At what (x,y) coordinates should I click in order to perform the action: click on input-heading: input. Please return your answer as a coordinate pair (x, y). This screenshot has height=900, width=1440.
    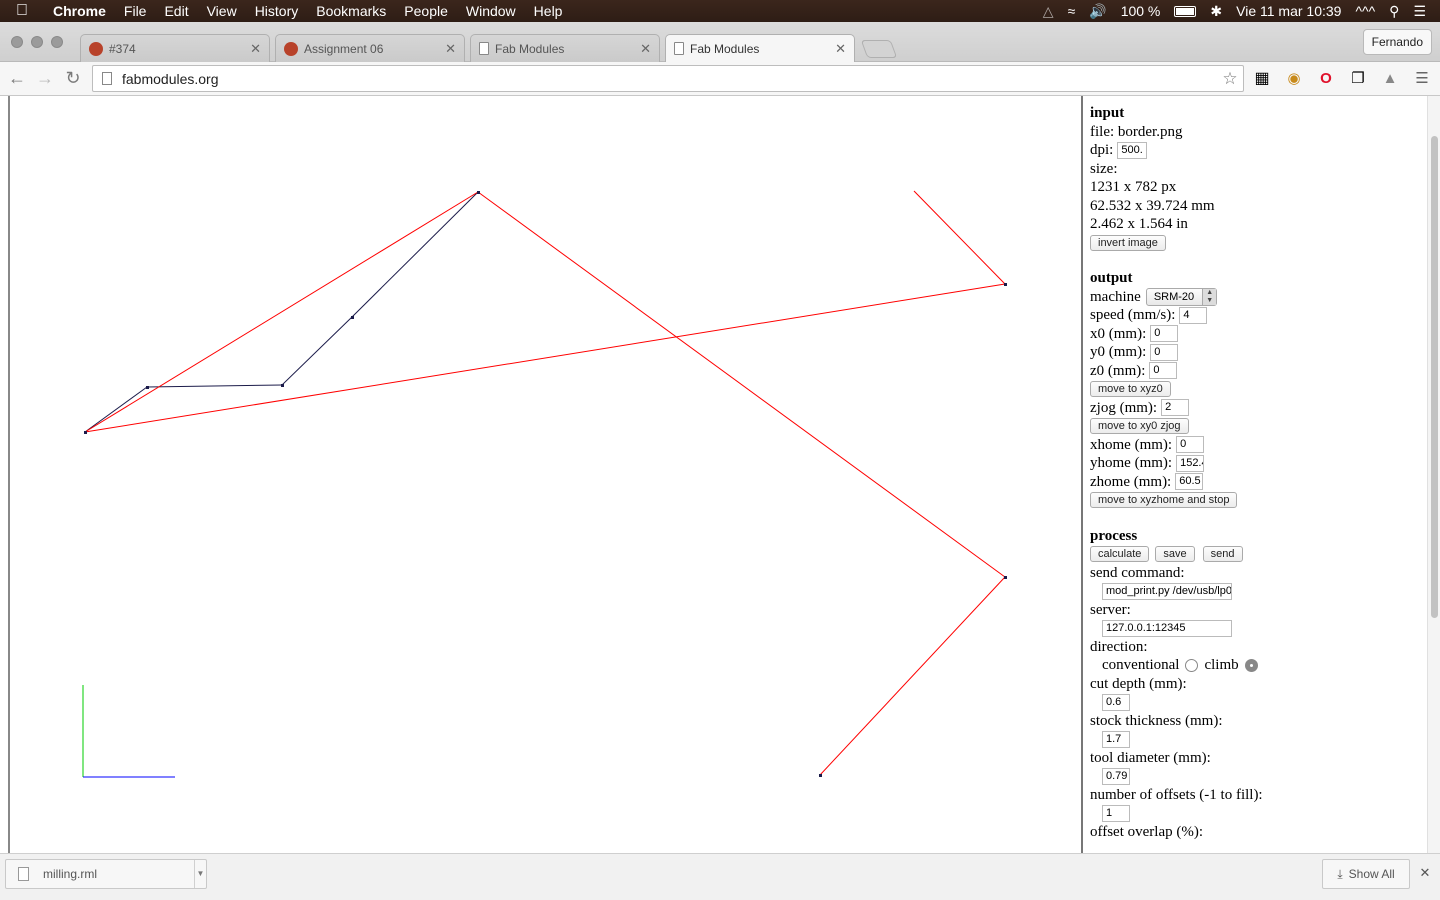
    Looking at the image, I should click on (1107, 113).